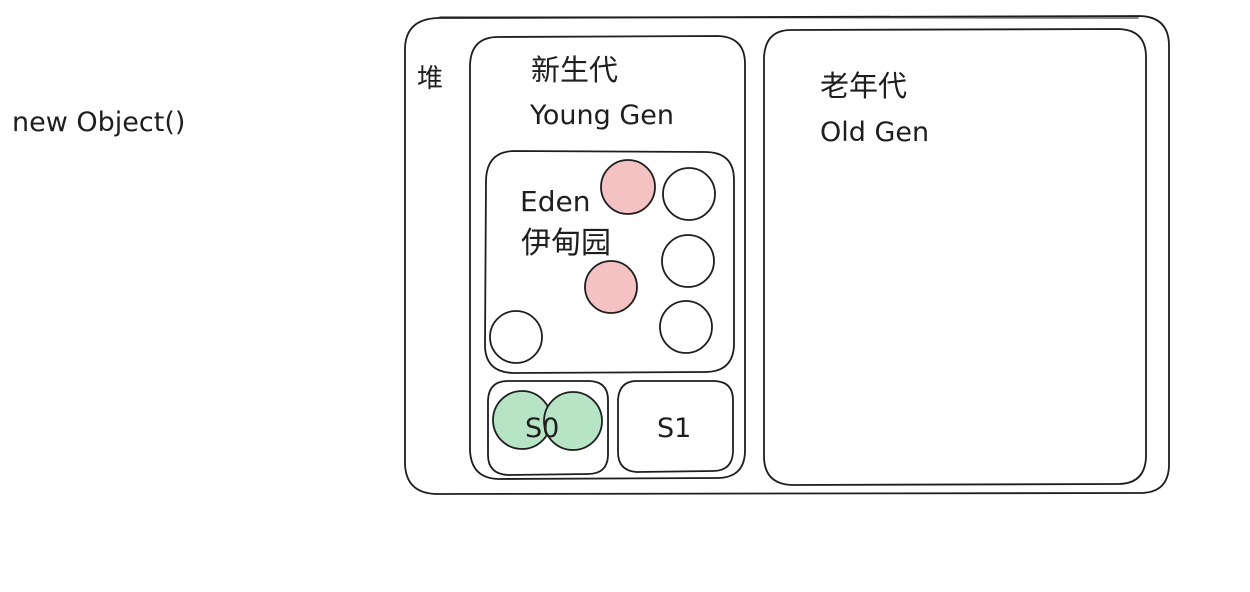 The height and width of the screenshot is (592, 1250). Describe the element at coordinates (555, 201) in the screenshot. I see `eden-label-en: Eden` at that location.